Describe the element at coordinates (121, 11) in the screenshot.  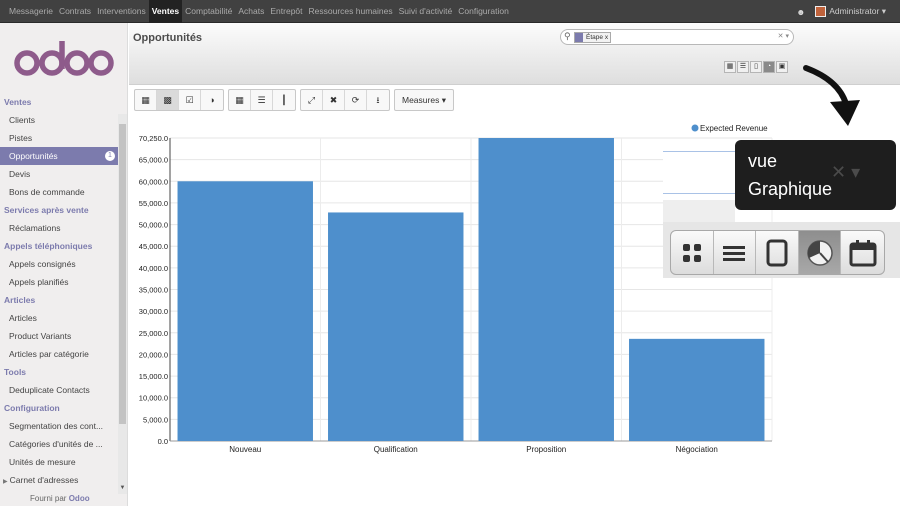
I see `top-menu-item: Interventions` at that location.